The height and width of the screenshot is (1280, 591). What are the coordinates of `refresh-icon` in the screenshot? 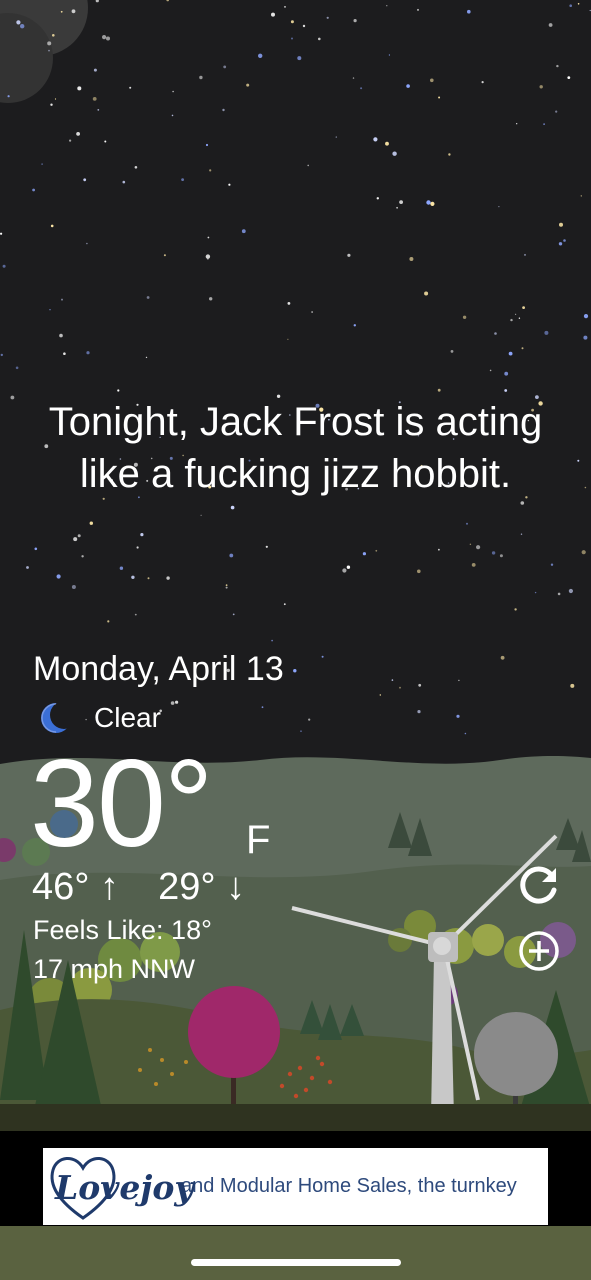 It's located at (538, 885).